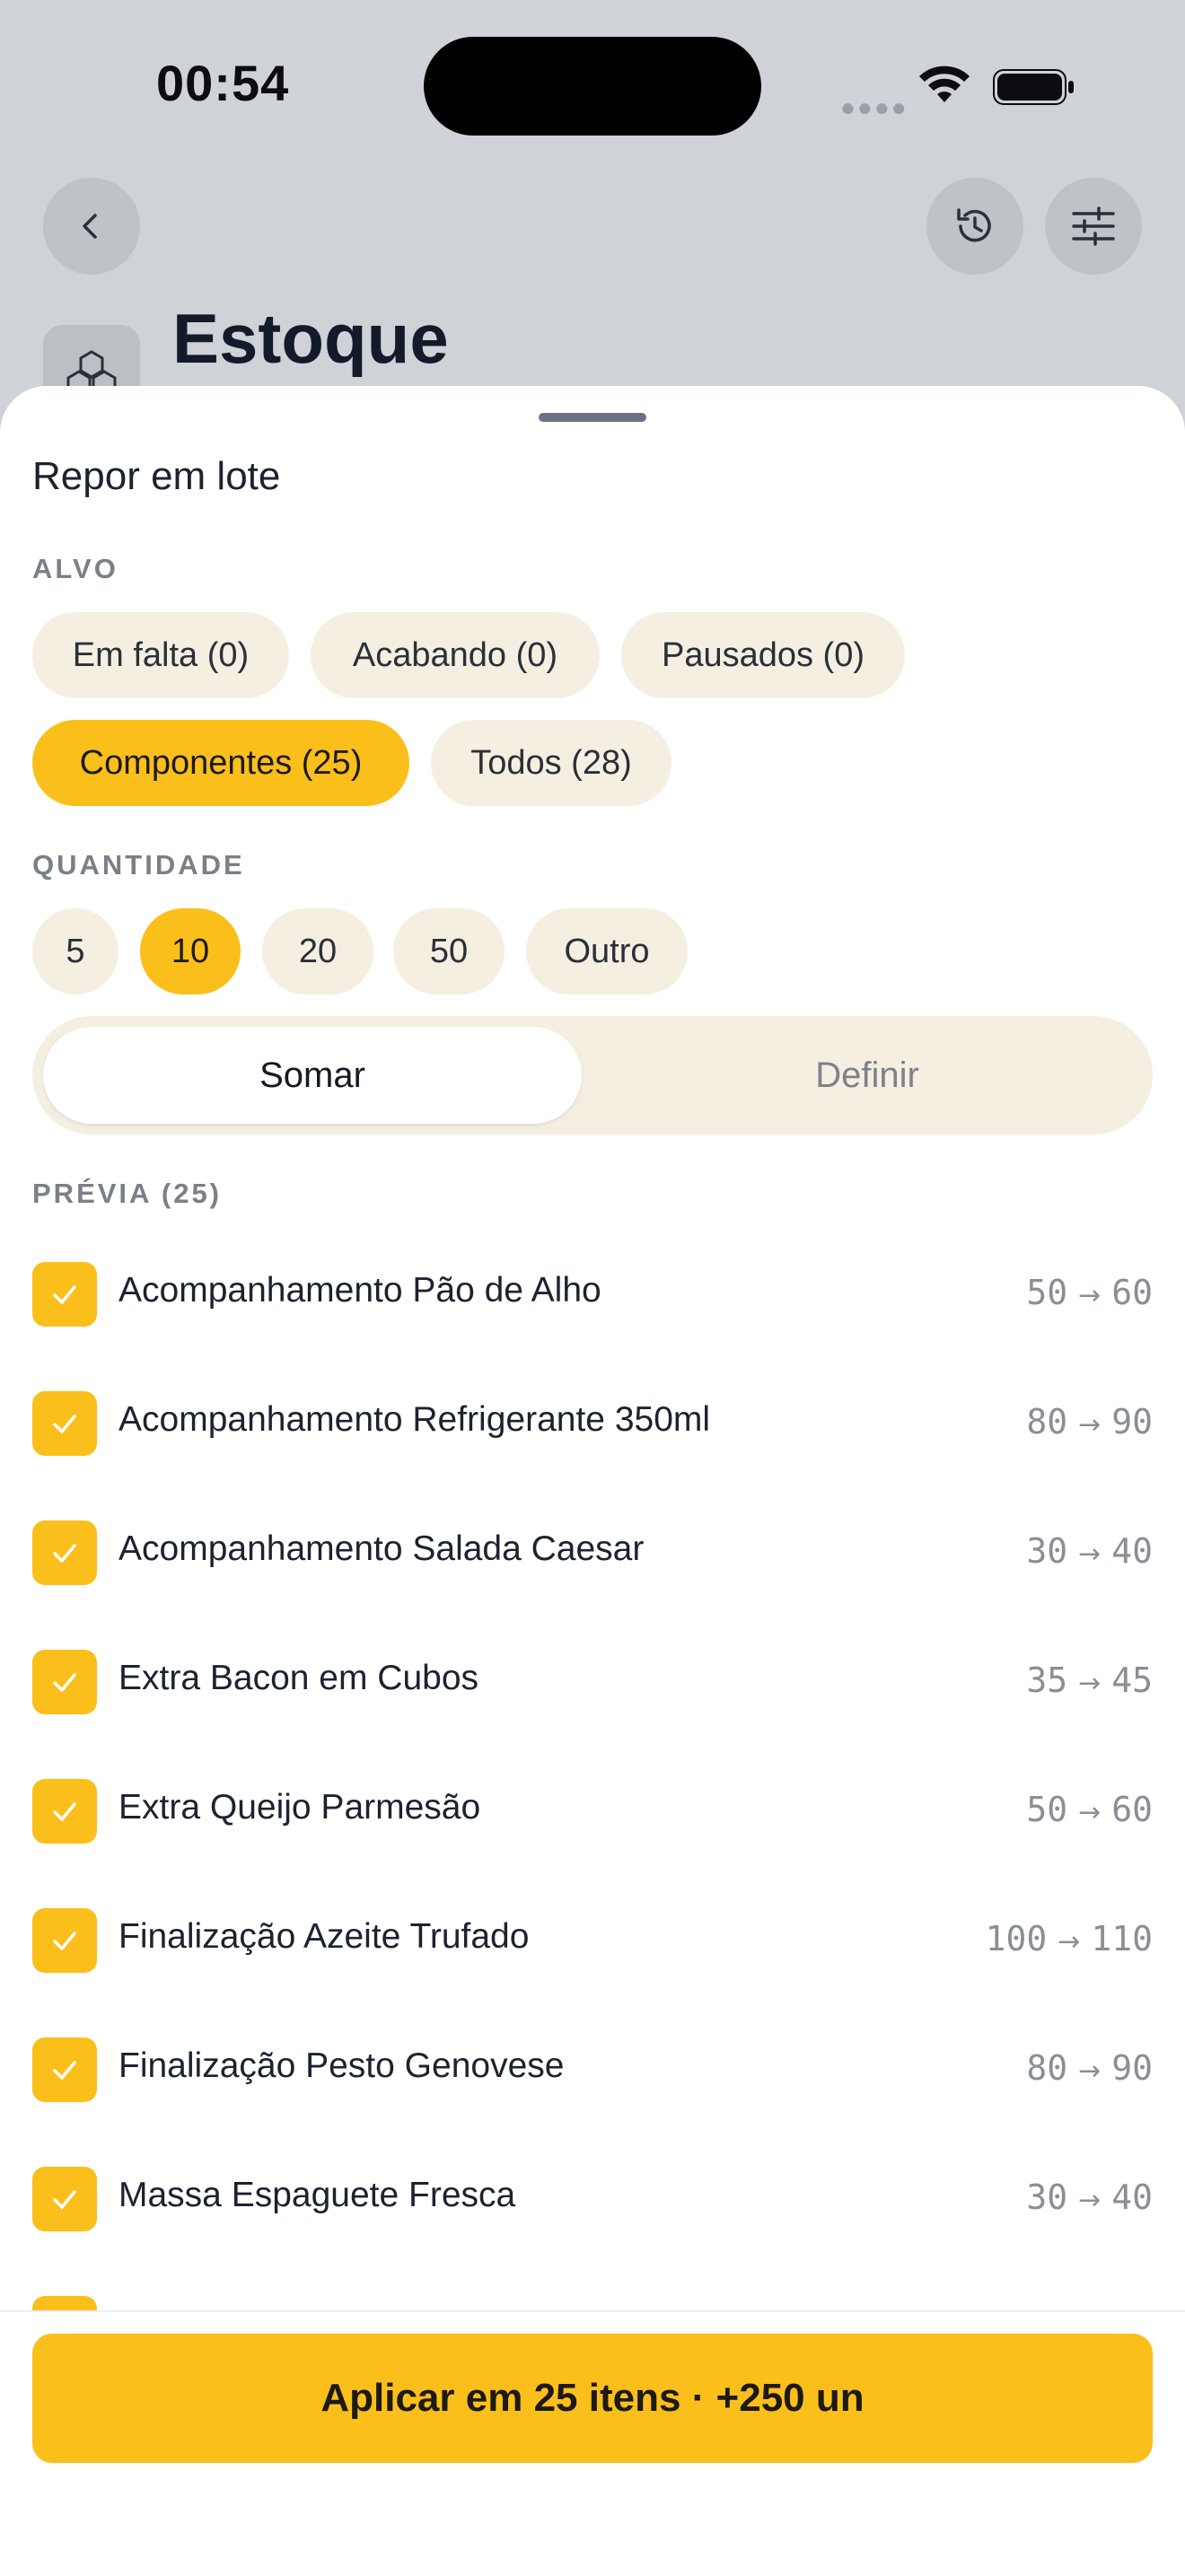 This screenshot has height=2576, width=1185. What do you see at coordinates (75, 951) in the screenshot?
I see `qty-chip-5: 5` at bounding box center [75, 951].